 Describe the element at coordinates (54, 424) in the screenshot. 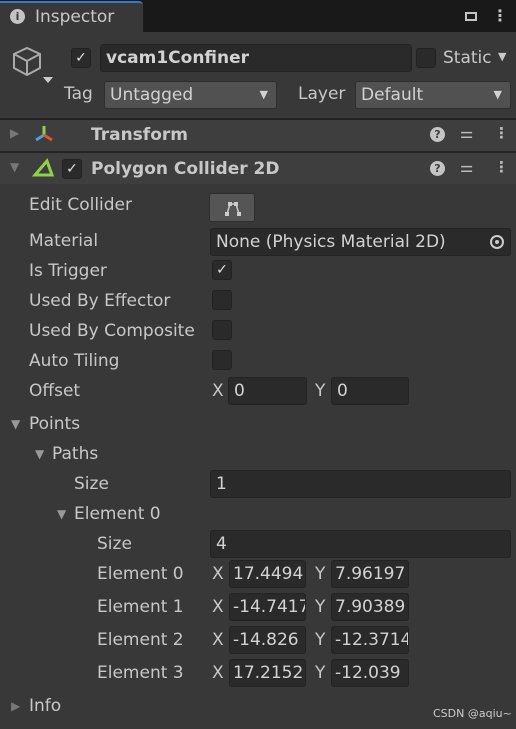

I see `points-label: Points` at that location.